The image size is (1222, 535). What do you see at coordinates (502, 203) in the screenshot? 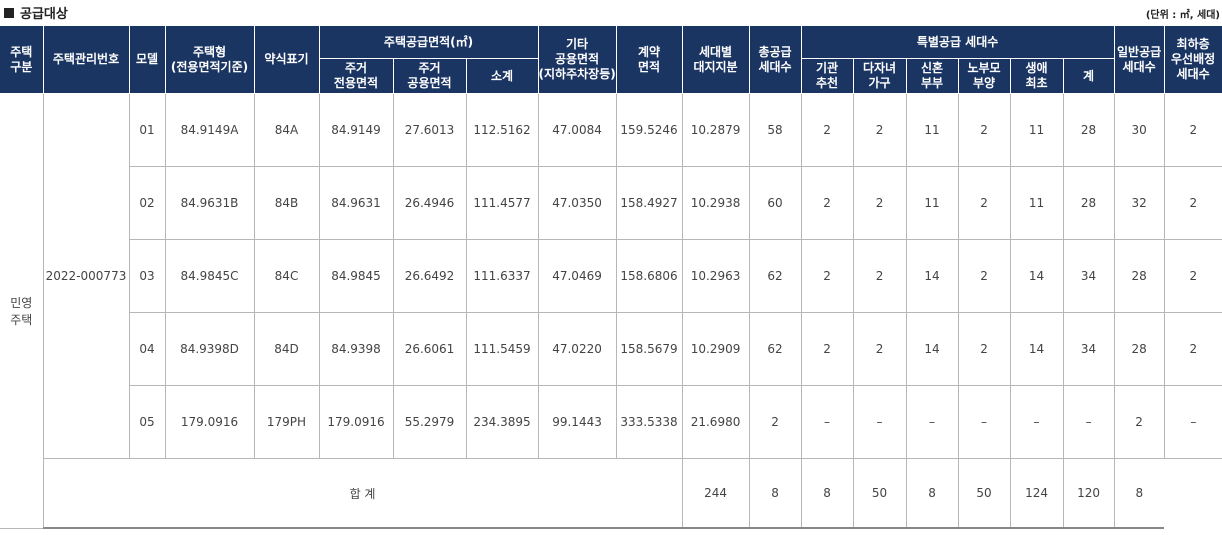
I see `cell-subtotal: 111.4577` at bounding box center [502, 203].